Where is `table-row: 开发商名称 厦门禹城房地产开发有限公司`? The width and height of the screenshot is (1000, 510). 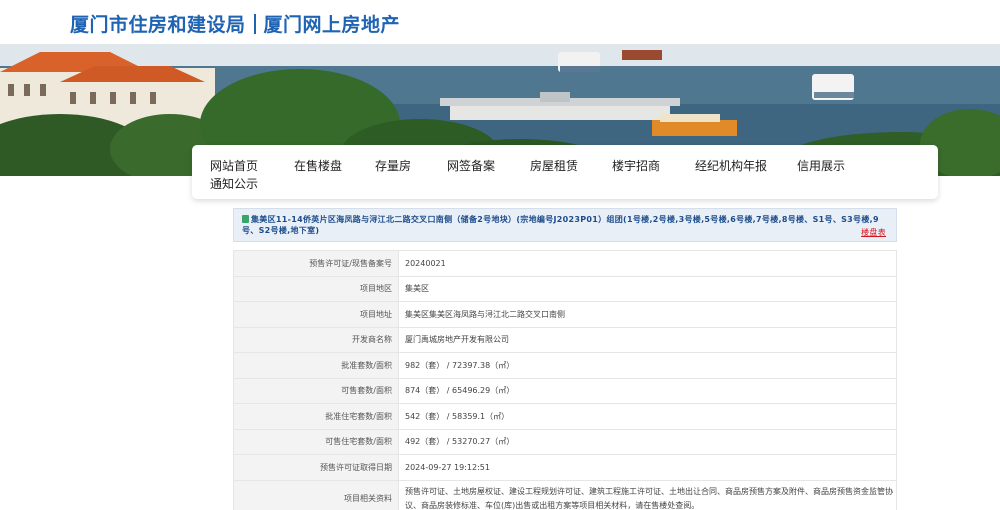
table-row: 开发商名称 厦门禹城房地产开发有限公司 is located at coordinates (565, 339).